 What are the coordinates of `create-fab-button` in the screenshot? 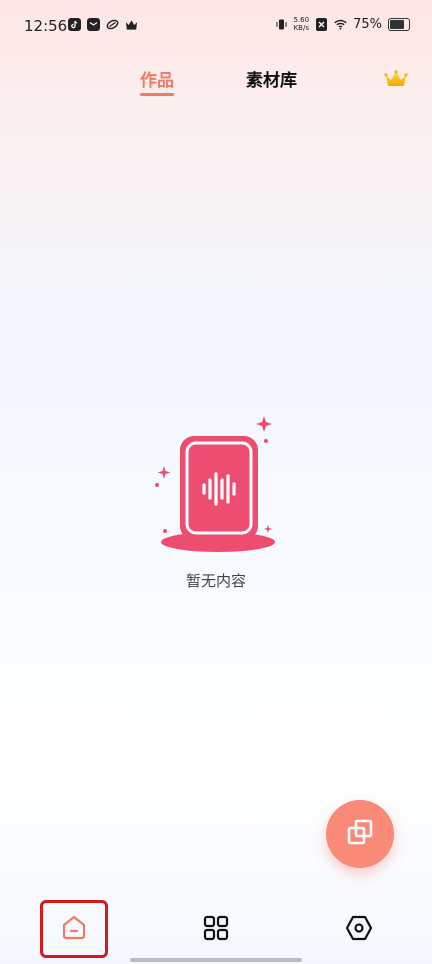 It's located at (360, 834).